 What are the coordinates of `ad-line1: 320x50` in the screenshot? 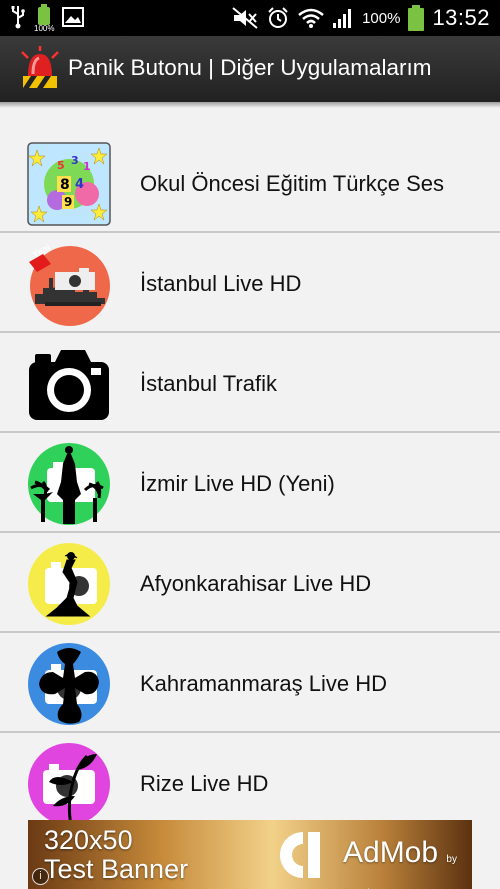 It's located at (88, 840).